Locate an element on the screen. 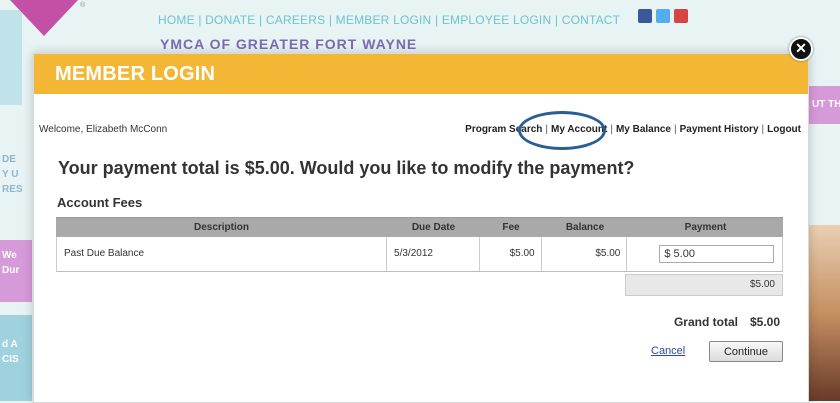 This screenshot has height=403, width=840. modal-header: MEMBER LOGIN is located at coordinates (421, 74).